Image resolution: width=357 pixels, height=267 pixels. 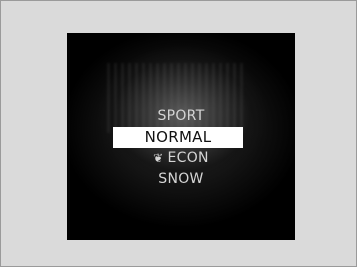 I want to click on eco-leaf-icon: ❦, so click(x=158, y=158).